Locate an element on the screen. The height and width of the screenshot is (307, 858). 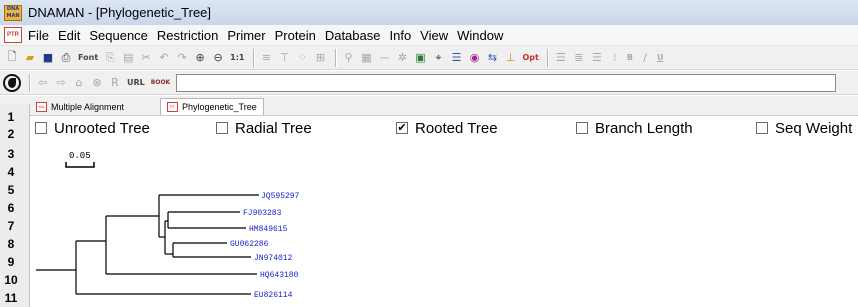
refresh-icon: R is located at coordinates (115, 83).